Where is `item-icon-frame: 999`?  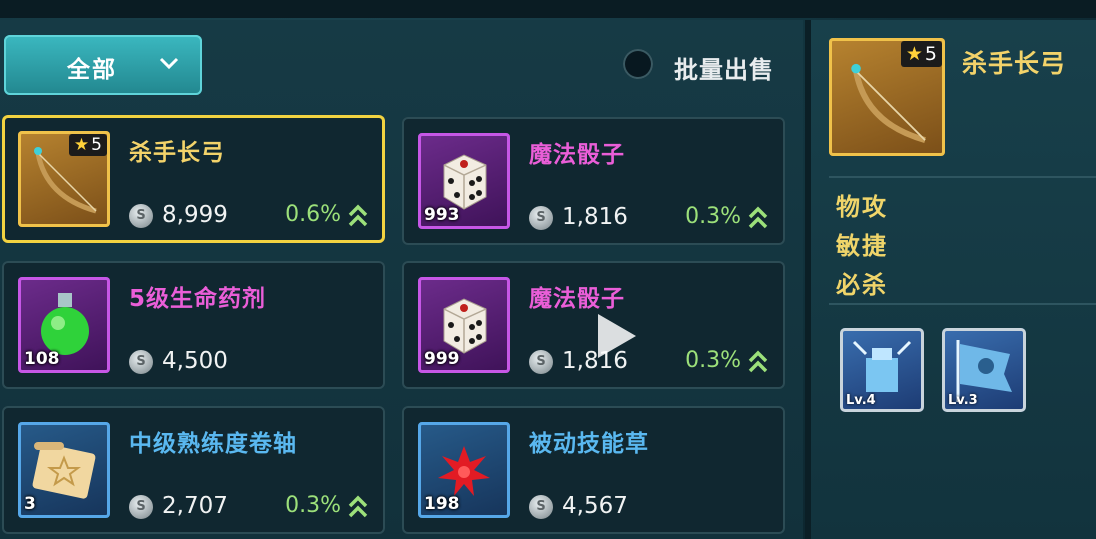
item-icon-frame: 999 is located at coordinates (464, 325).